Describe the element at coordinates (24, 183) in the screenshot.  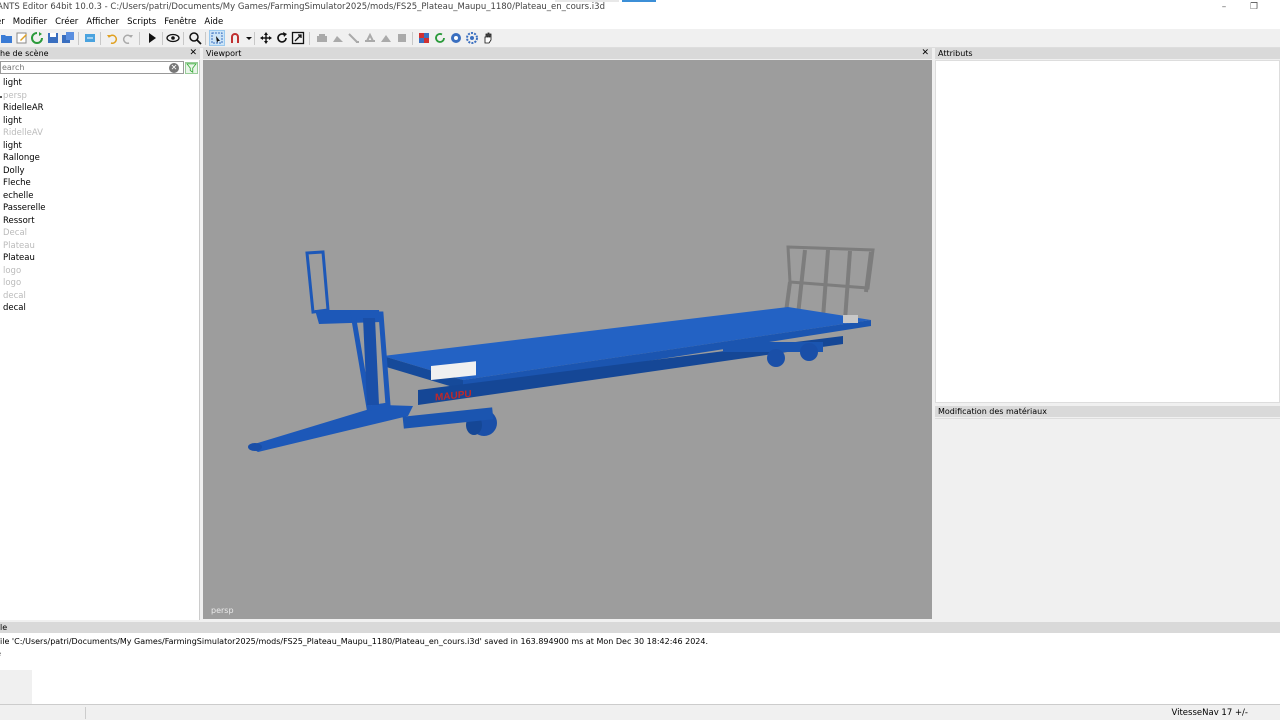
I see `scene-node: Fleche` at that location.